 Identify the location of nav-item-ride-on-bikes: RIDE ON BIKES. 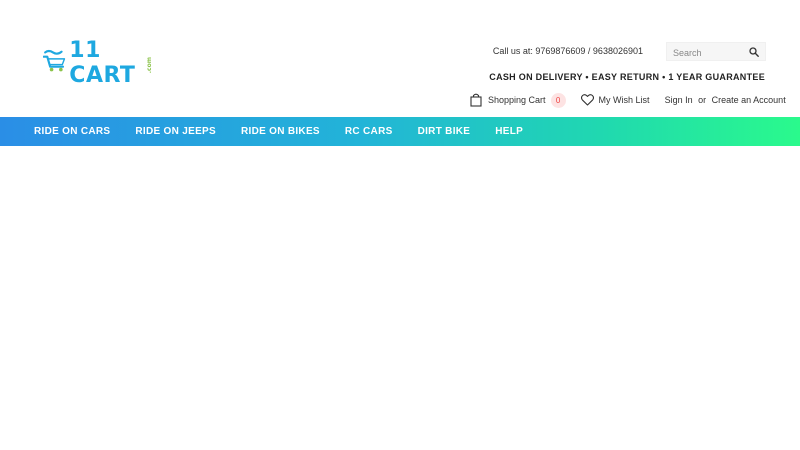
(280, 131).